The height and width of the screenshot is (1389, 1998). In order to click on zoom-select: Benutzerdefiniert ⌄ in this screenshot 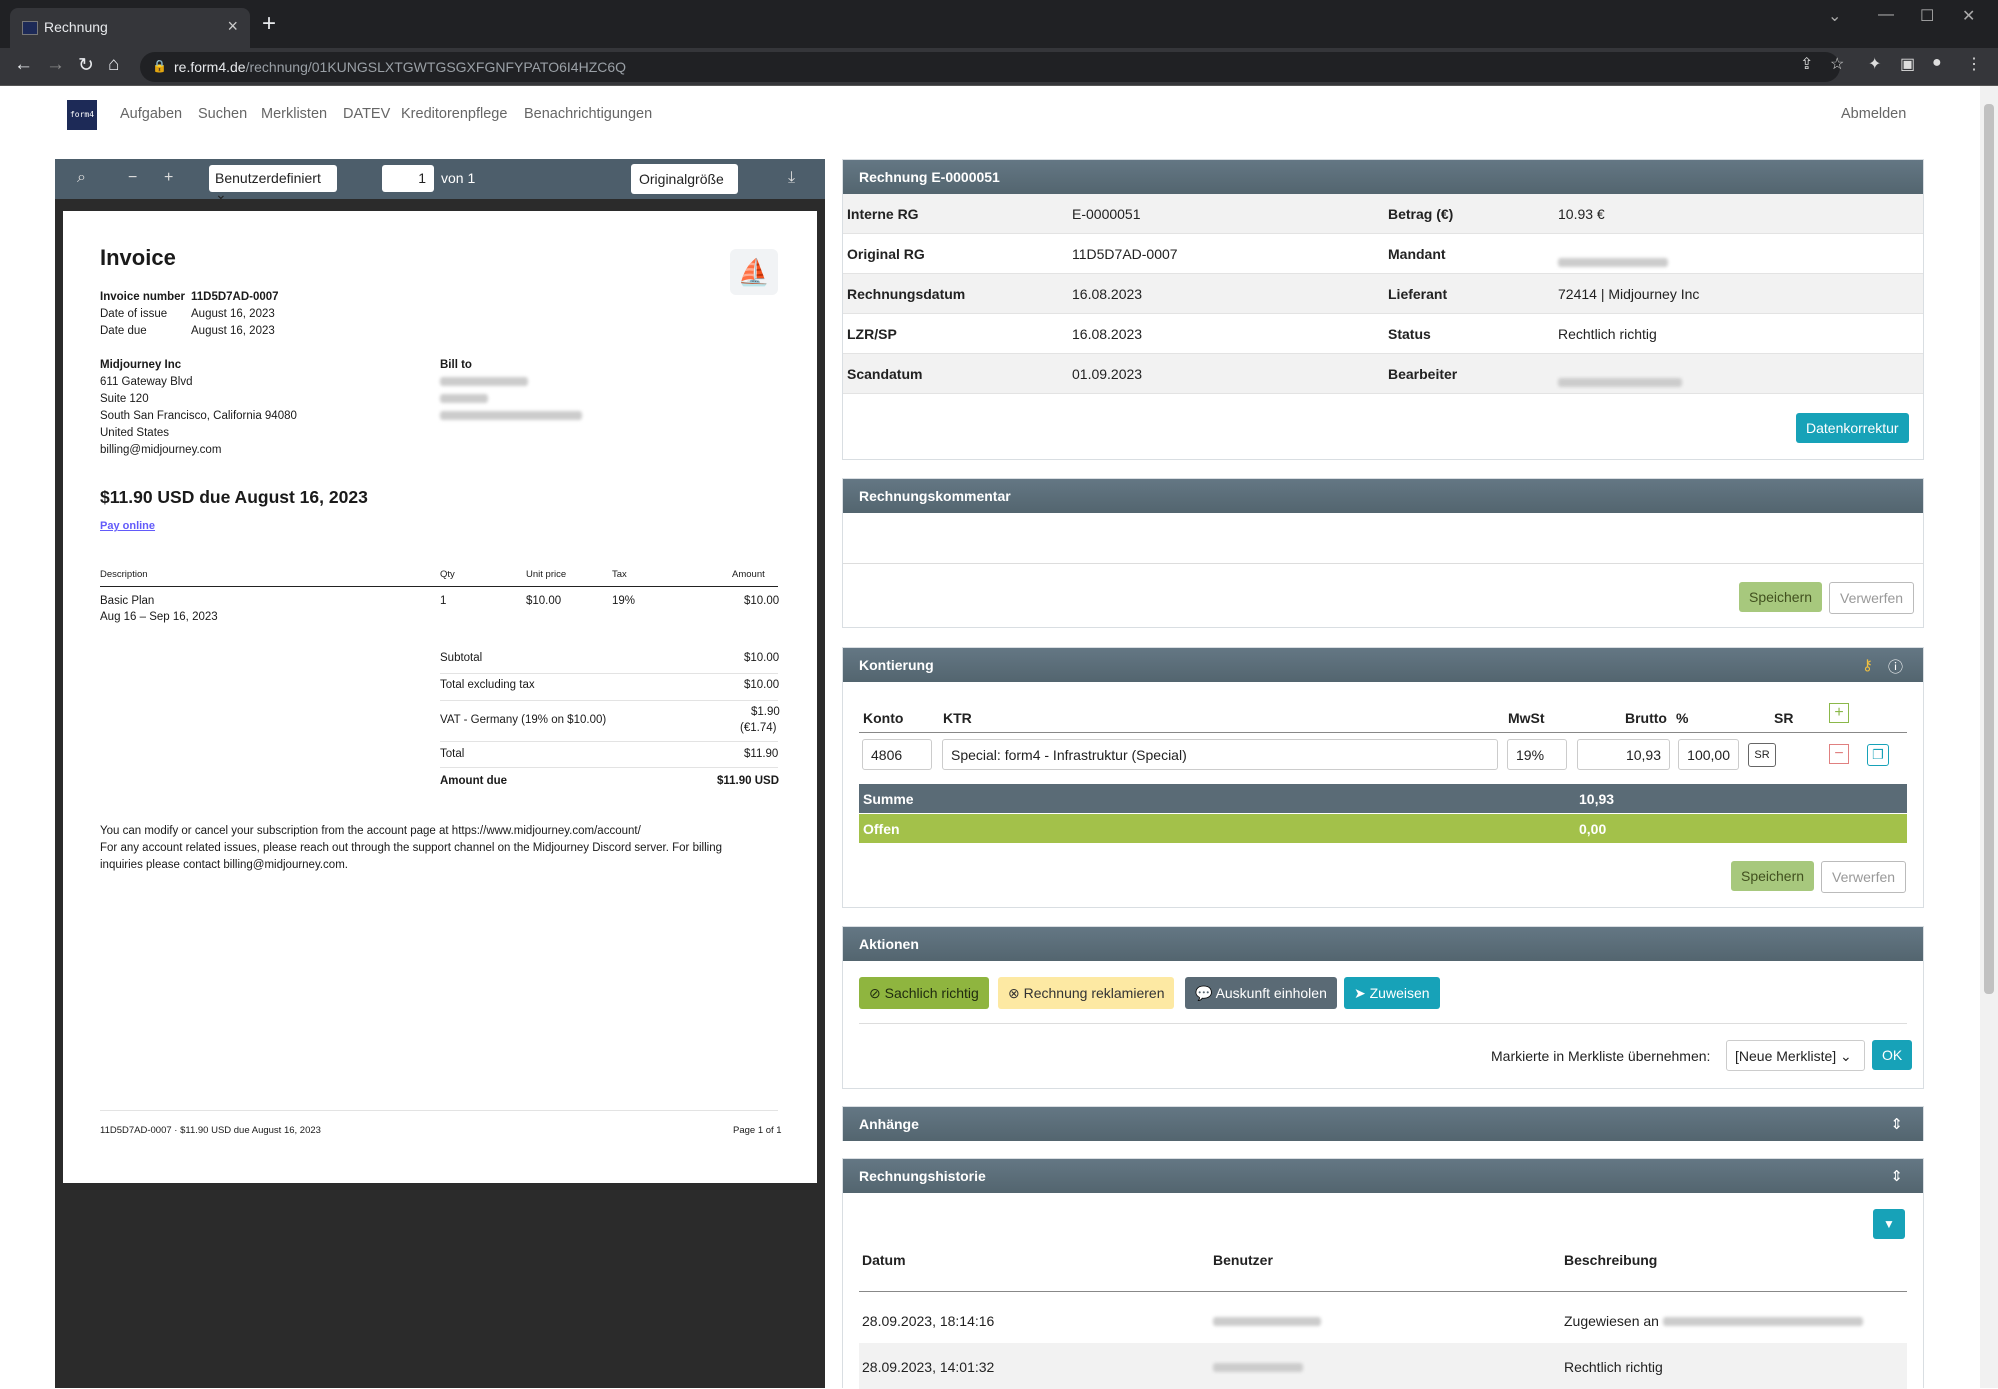, I will do `click(273, 183)`.